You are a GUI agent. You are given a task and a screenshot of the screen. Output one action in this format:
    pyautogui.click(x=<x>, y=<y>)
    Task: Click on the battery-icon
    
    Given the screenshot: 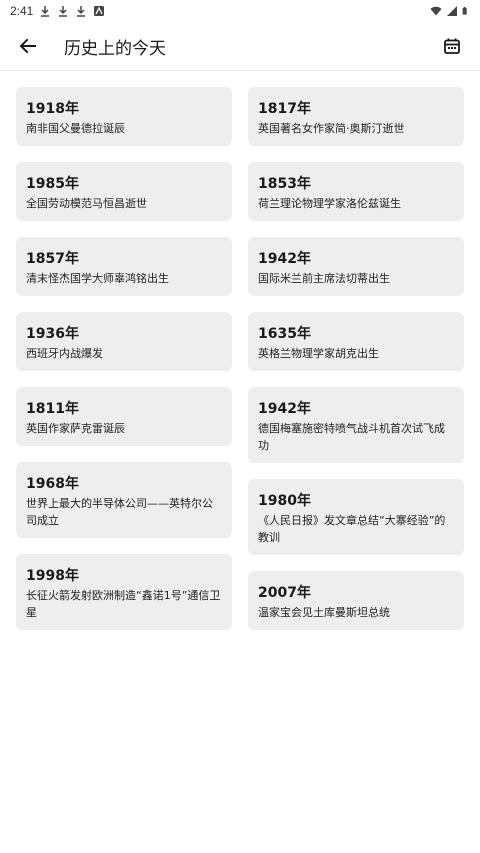 What is the action you would take?
    pyautogui.click(x=464, y=11)
    